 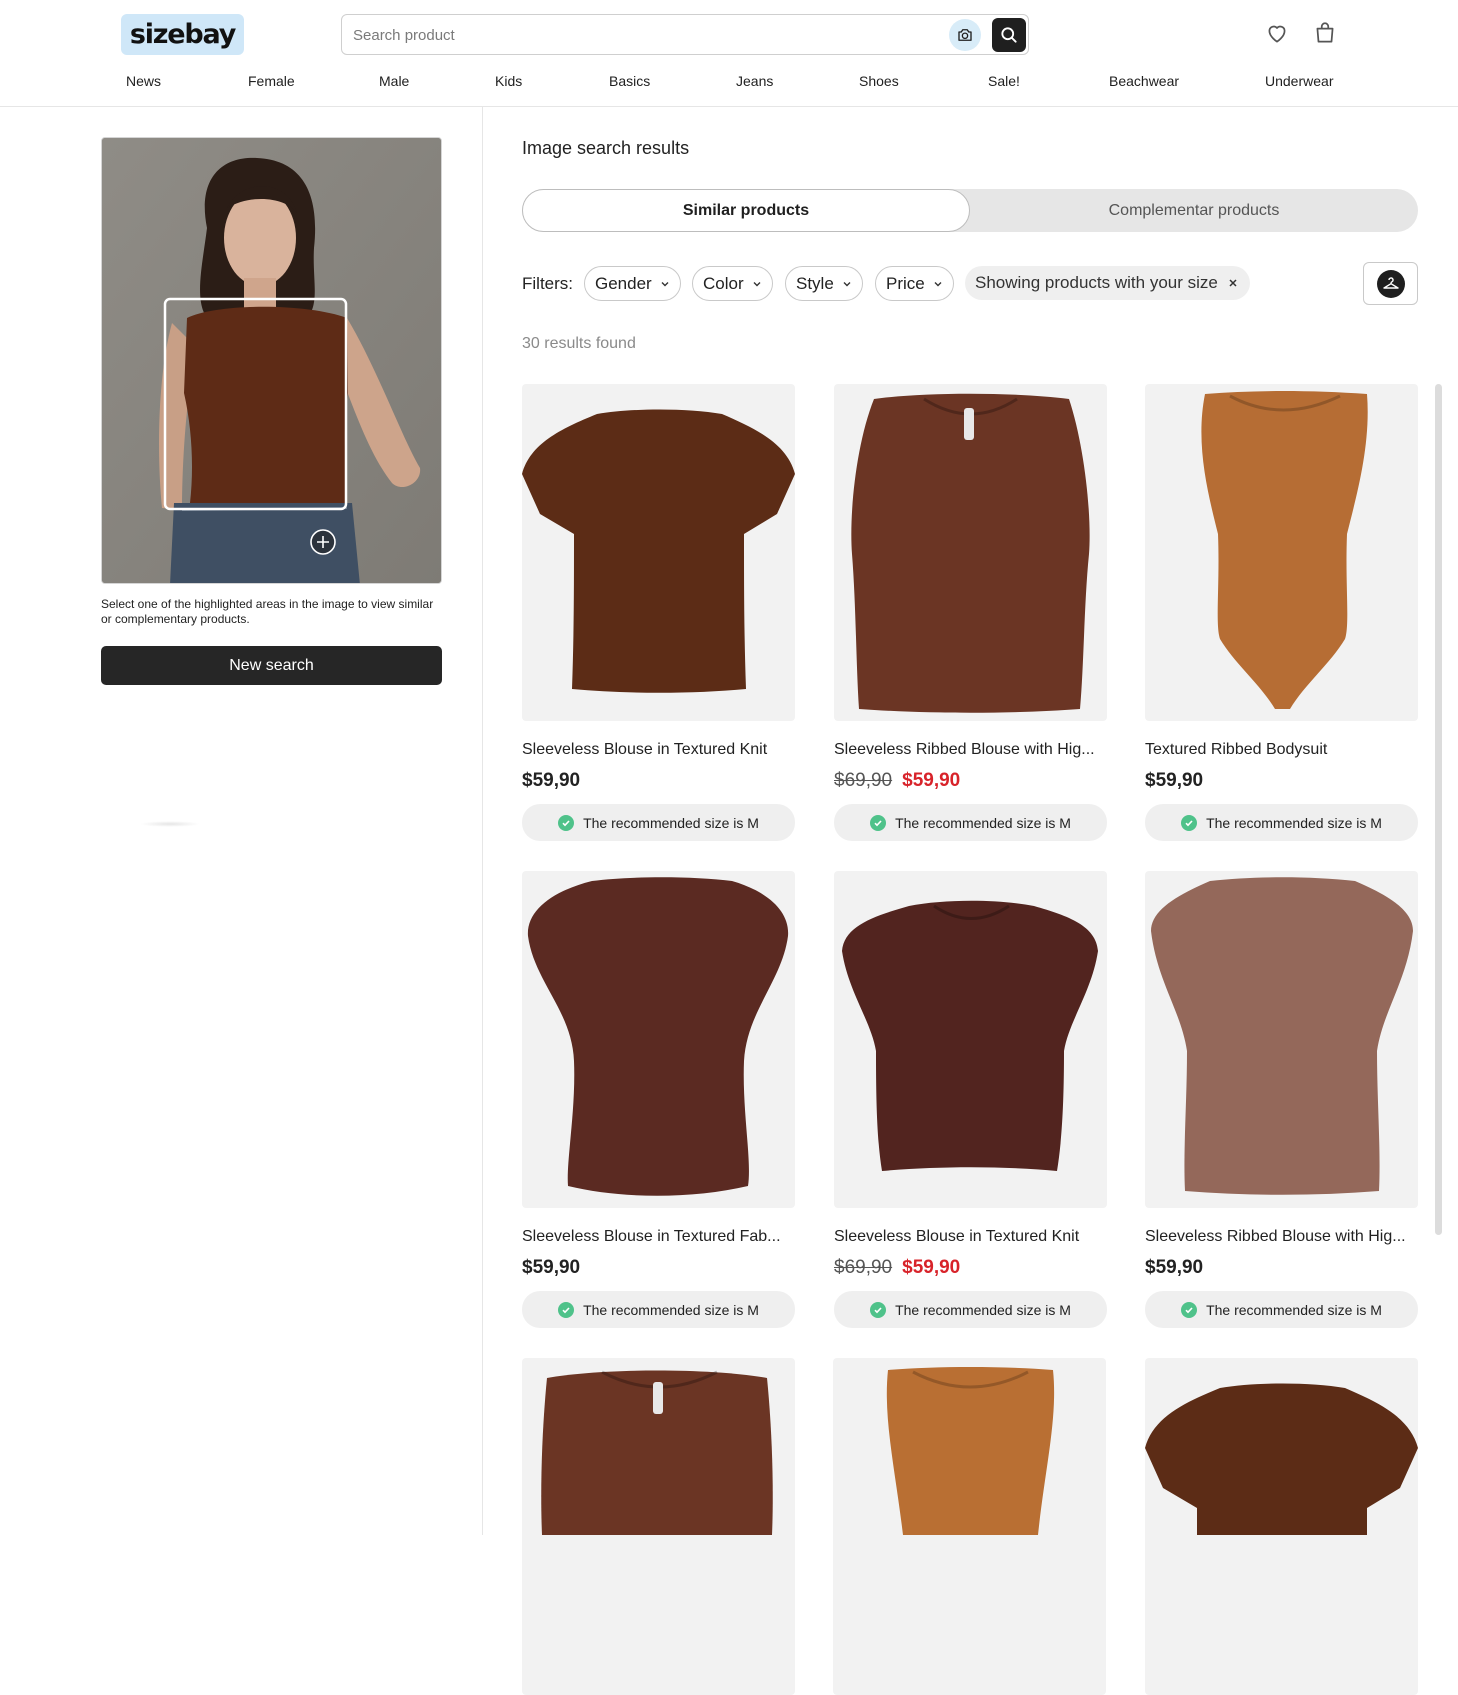 I want to click on heart-icon, so click(x=1277, y=34).